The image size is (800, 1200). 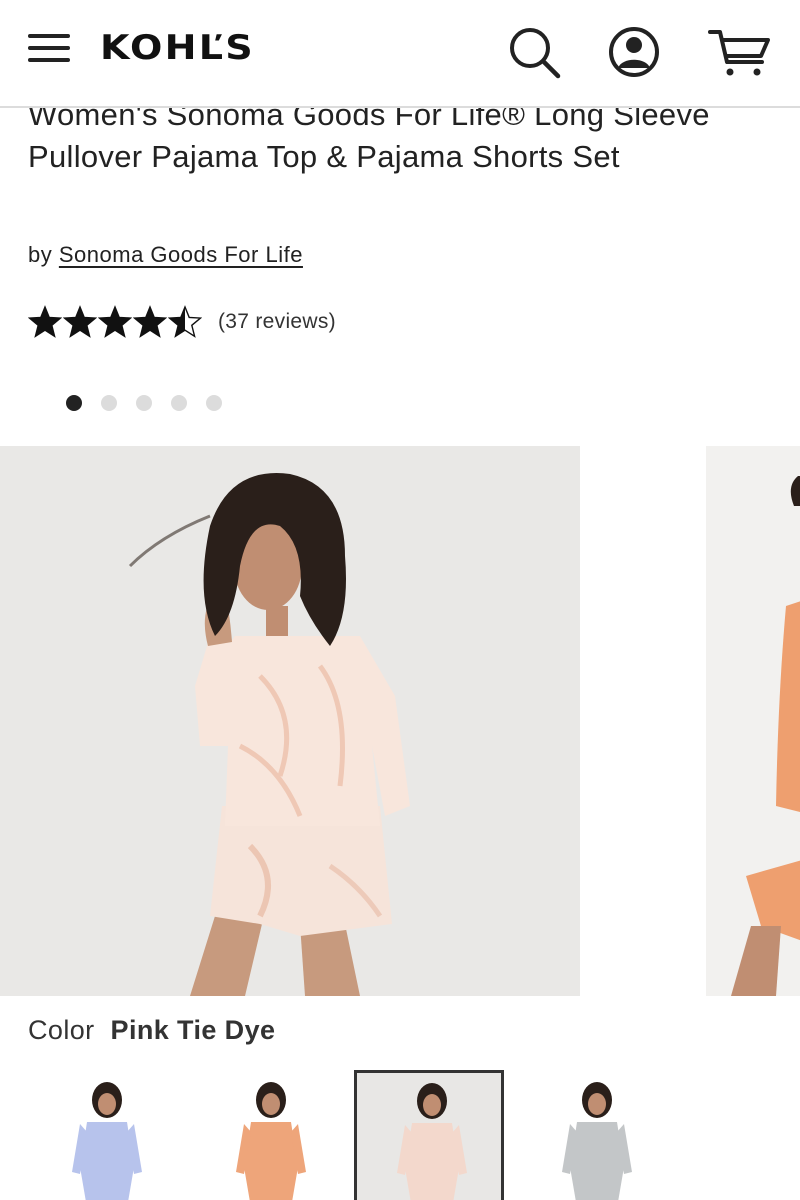 I want to click on site-header: KOHĽS, so click(x=400, y=54).